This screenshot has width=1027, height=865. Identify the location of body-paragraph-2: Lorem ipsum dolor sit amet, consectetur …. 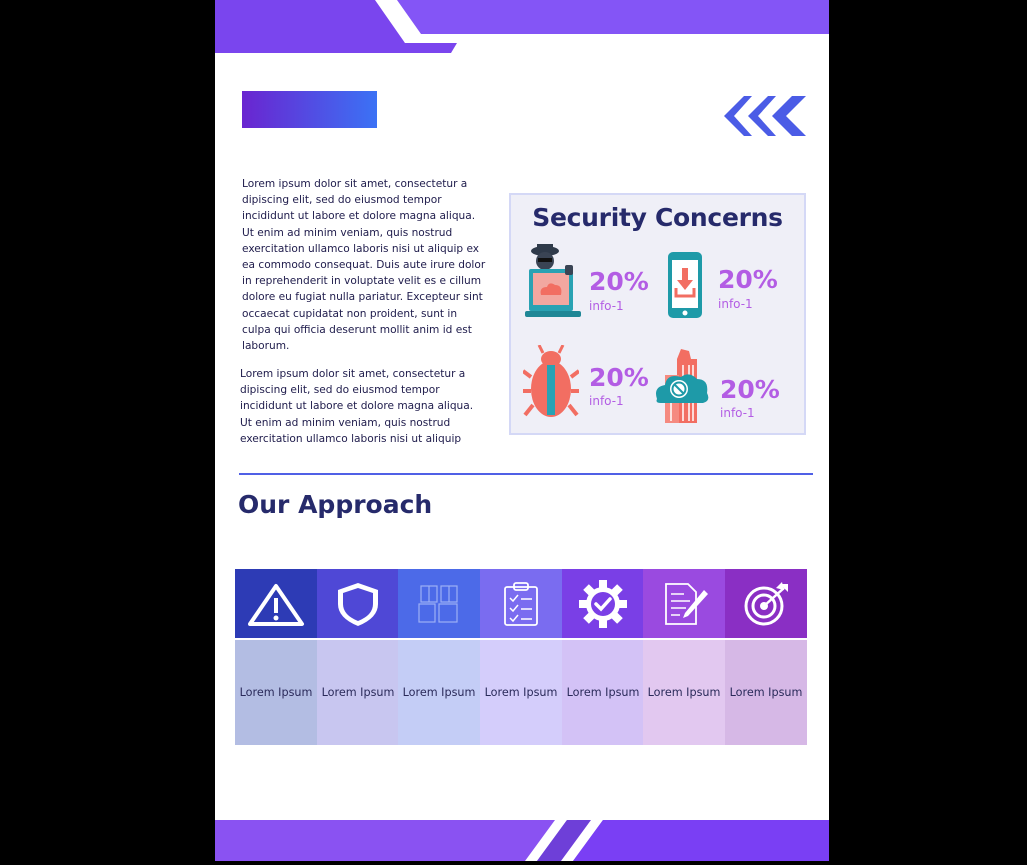
(357, 406).